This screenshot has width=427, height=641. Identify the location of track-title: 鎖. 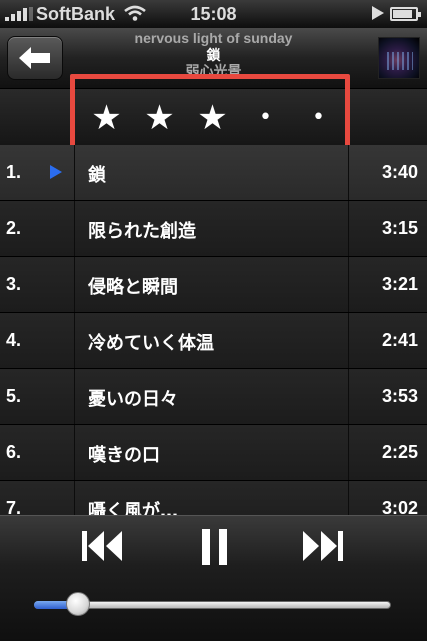
(97, 175).